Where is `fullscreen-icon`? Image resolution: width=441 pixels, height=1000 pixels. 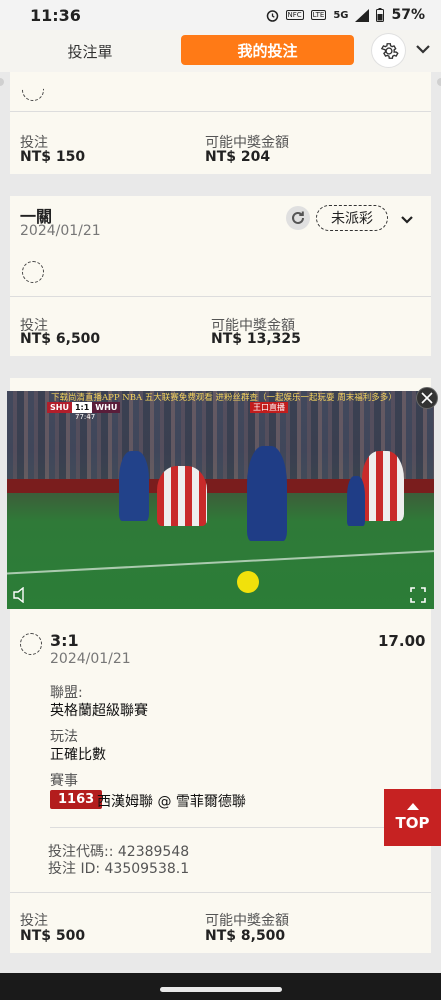 fullscreen-icon is located at coordinates (418, 595).